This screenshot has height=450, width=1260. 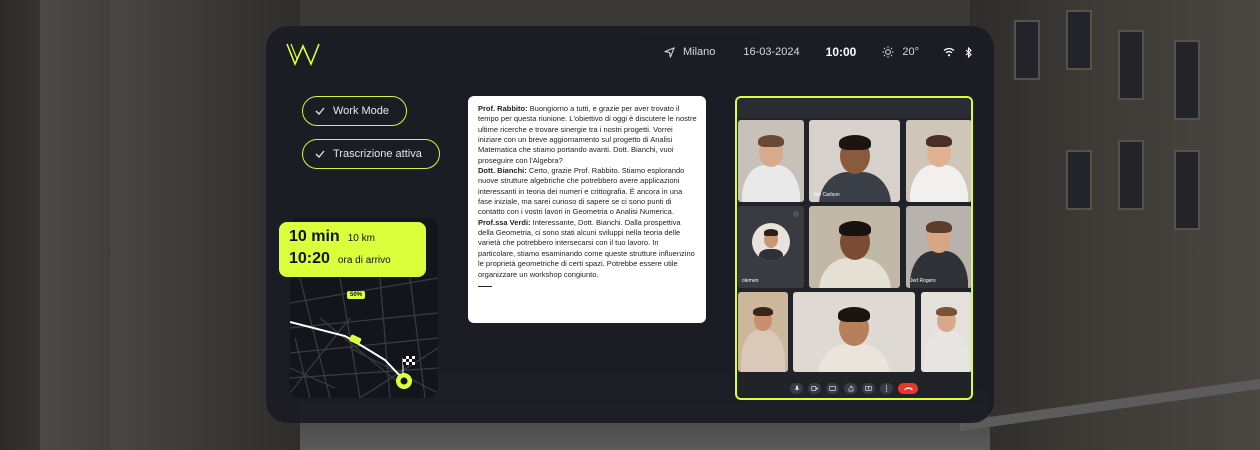 I want to click on video-call-window: Joe Carlson olemen Jed Rogers, so click(x=854, y=248).